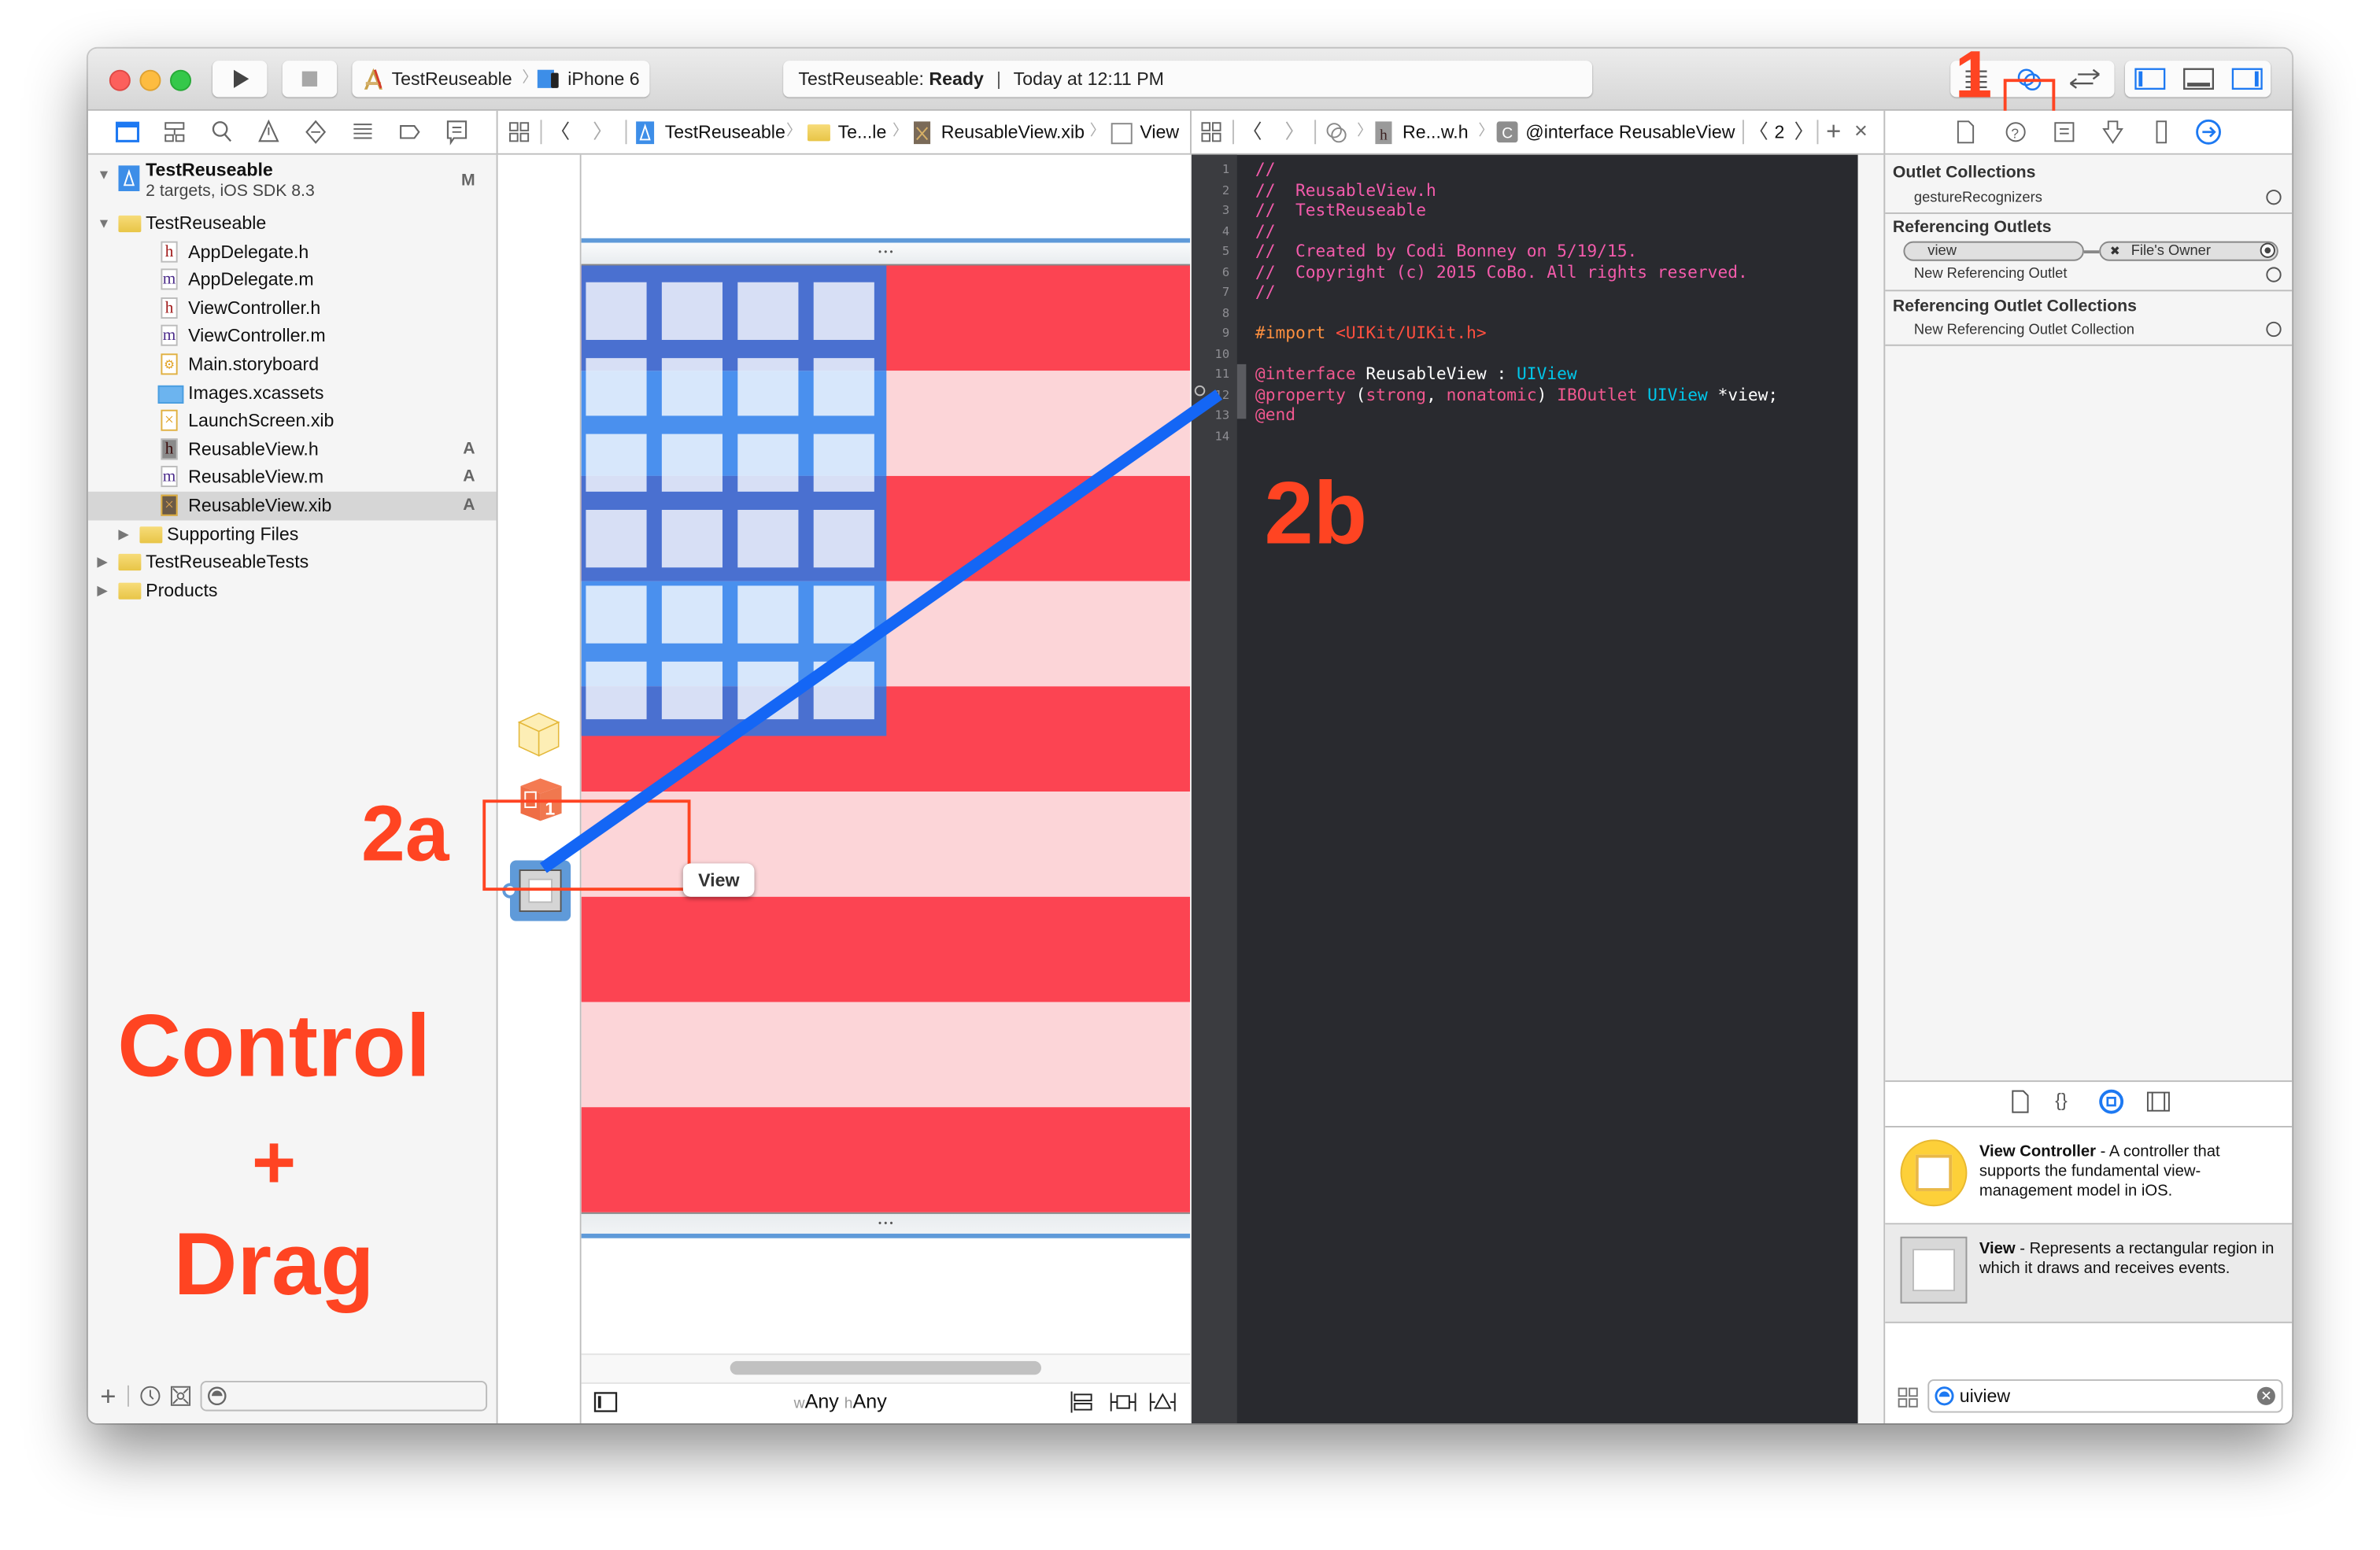 The height and width of the screenshot is (1550, 2380). Describe the element at coordinates (1159, 132) in the screenshot. I see `jumpbar-crumb-view: View` at that location.